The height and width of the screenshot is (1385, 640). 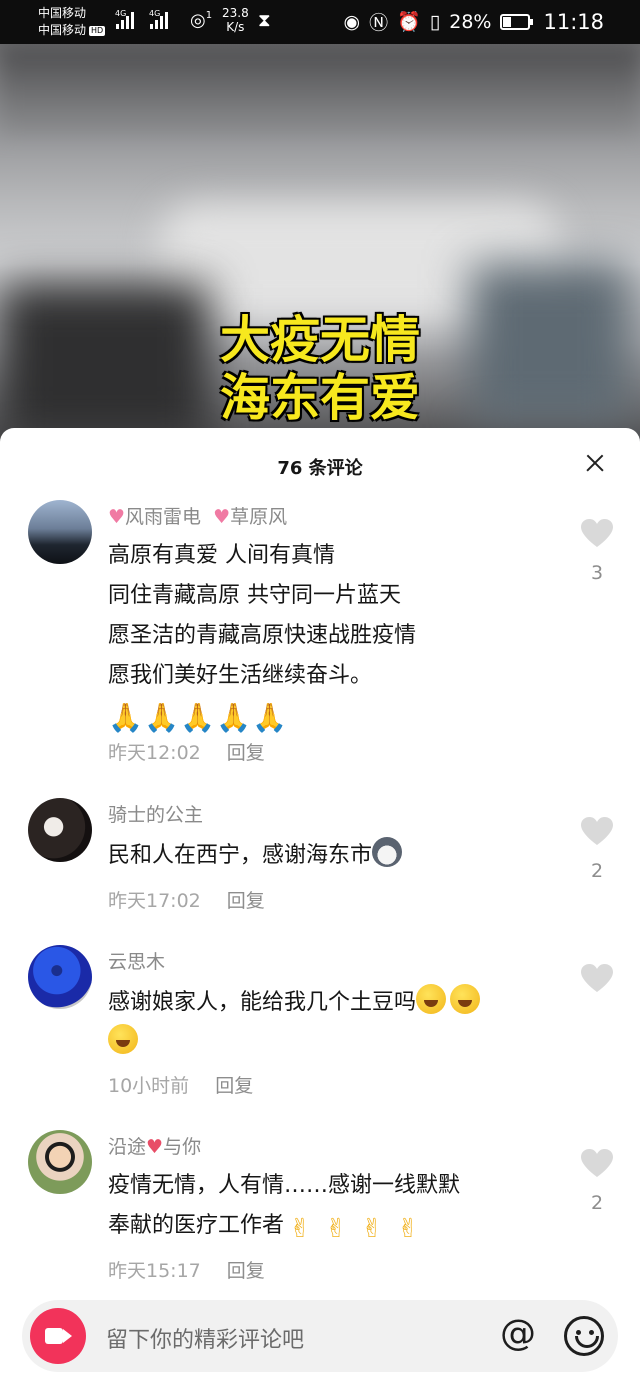 I want to click on dog-emoji-icon, so click(x=387, y=852).